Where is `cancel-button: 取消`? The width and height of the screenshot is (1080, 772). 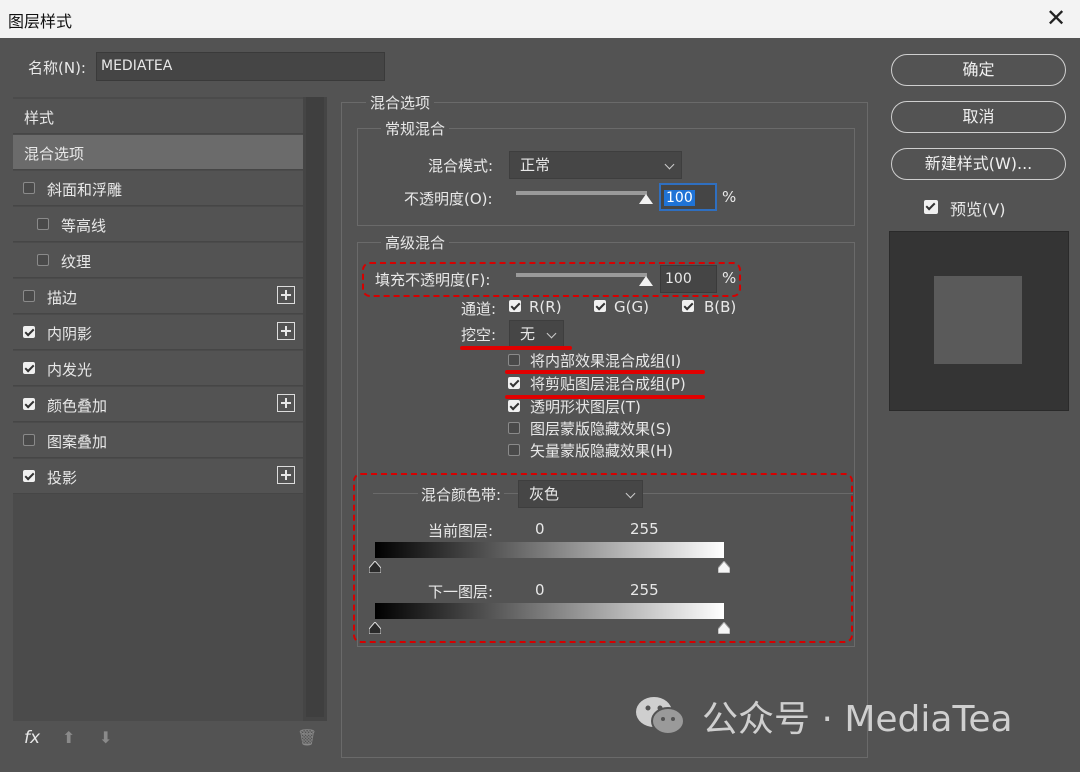
cancel-button: 取消 is located at coordinates (978, 117).